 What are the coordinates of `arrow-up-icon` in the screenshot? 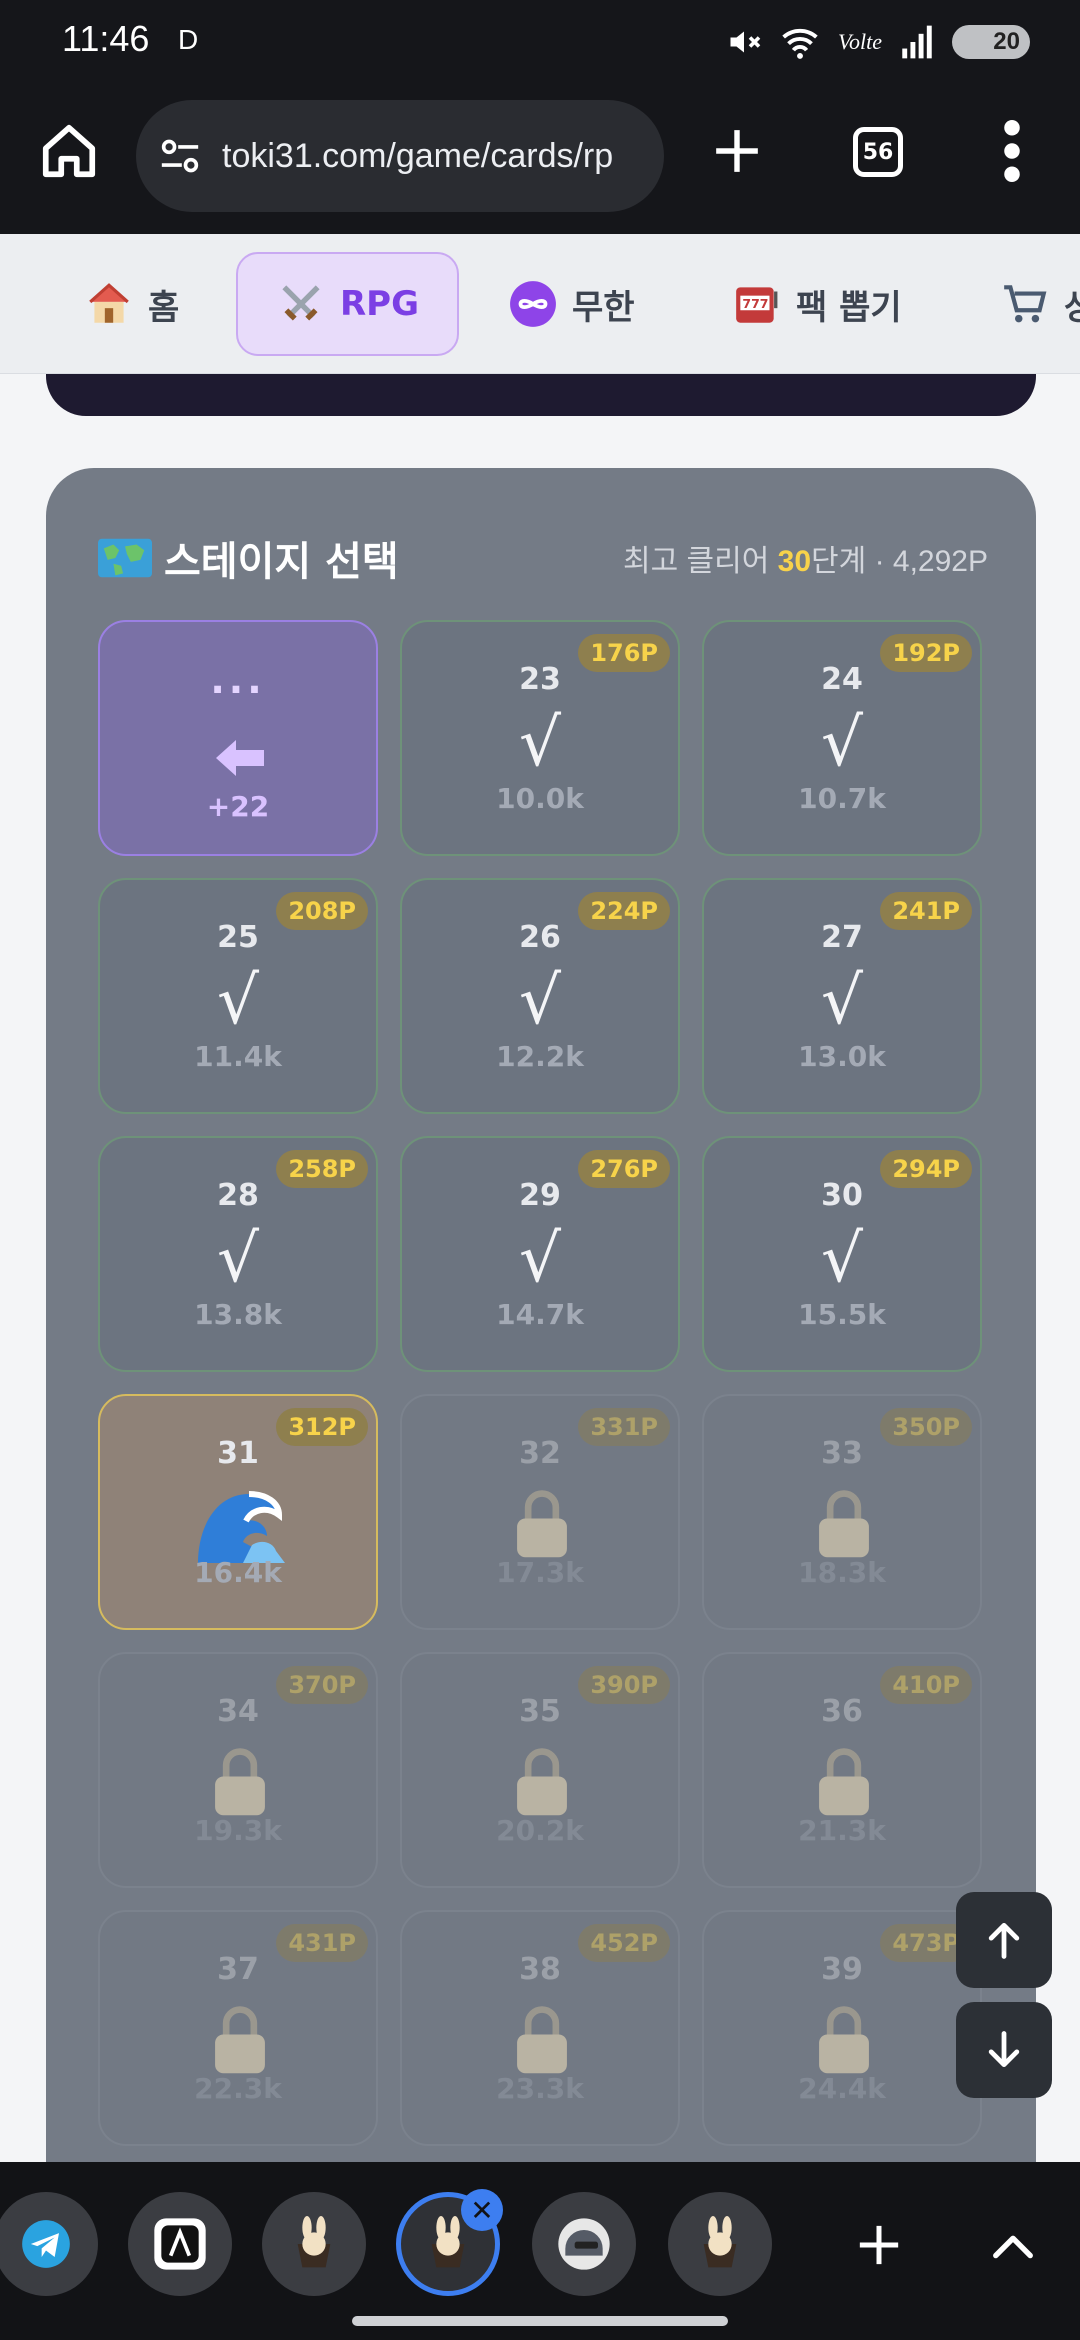 It's located at (1004, 1940).